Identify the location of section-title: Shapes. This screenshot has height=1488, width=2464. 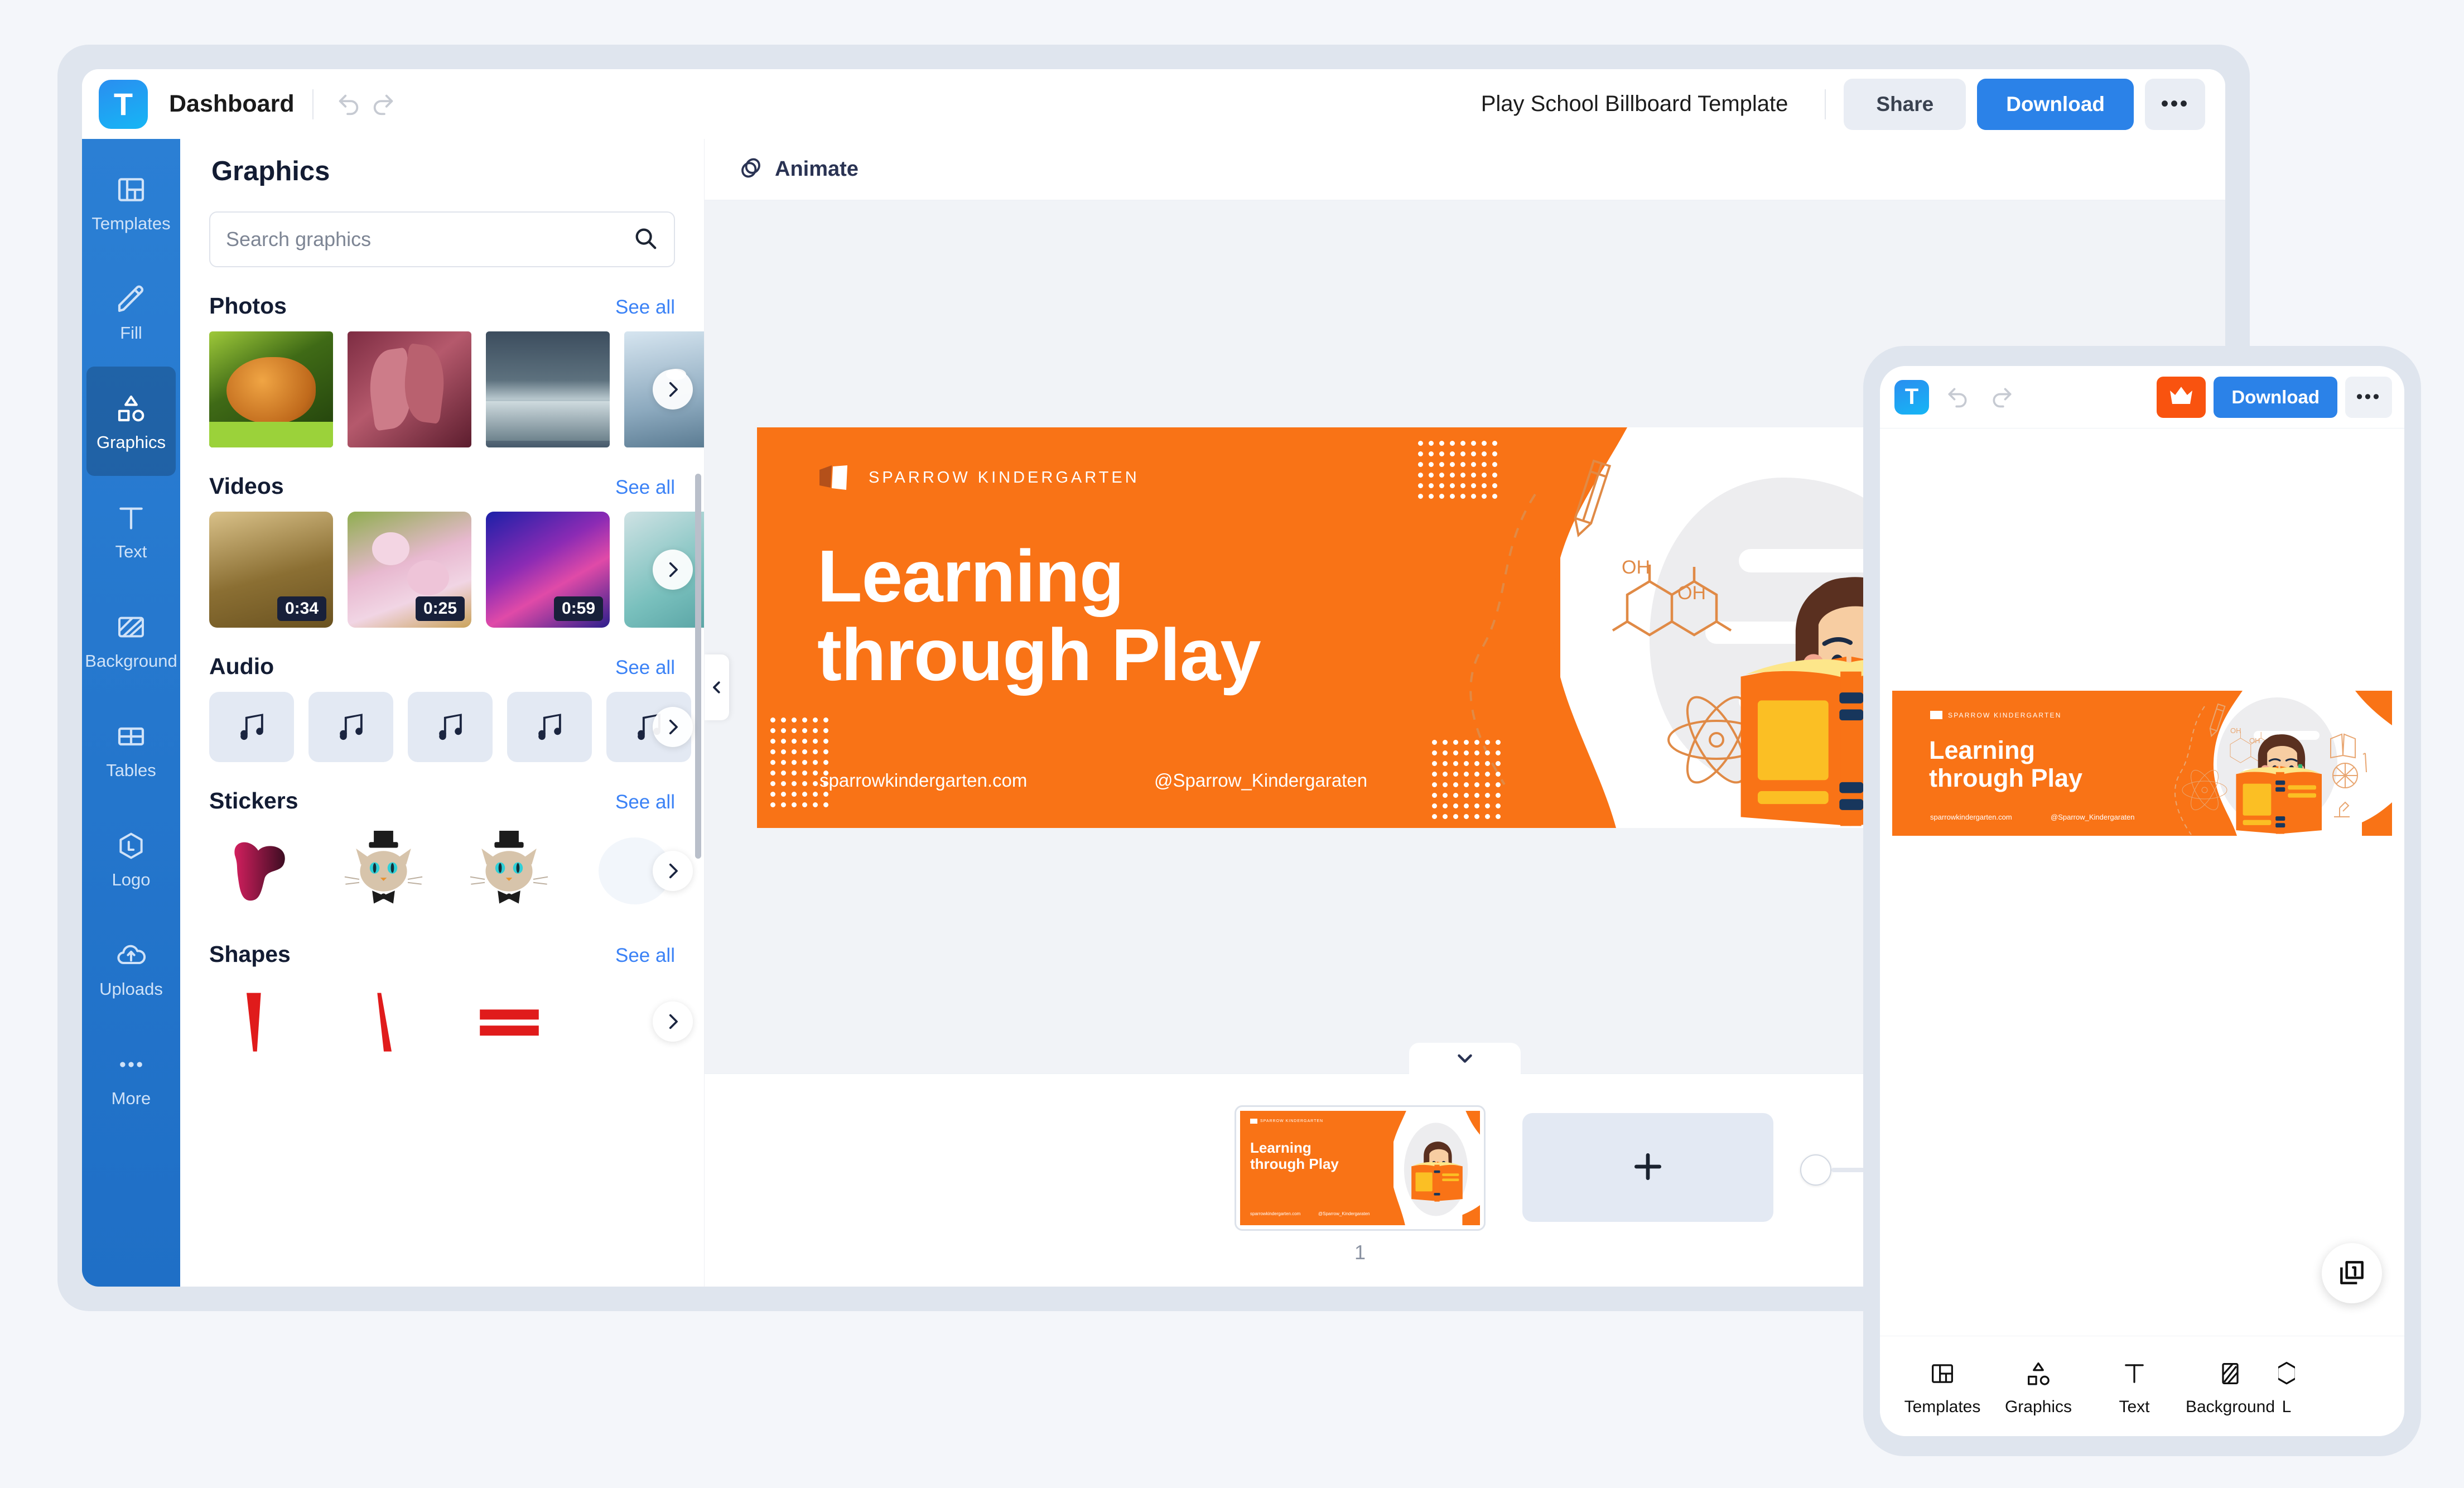
(250, 954).